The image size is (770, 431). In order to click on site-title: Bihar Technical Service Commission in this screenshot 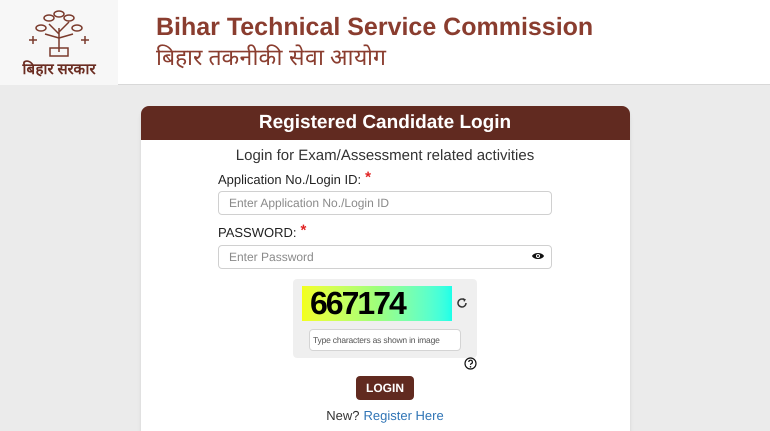, I will do `click(375, 27)`.